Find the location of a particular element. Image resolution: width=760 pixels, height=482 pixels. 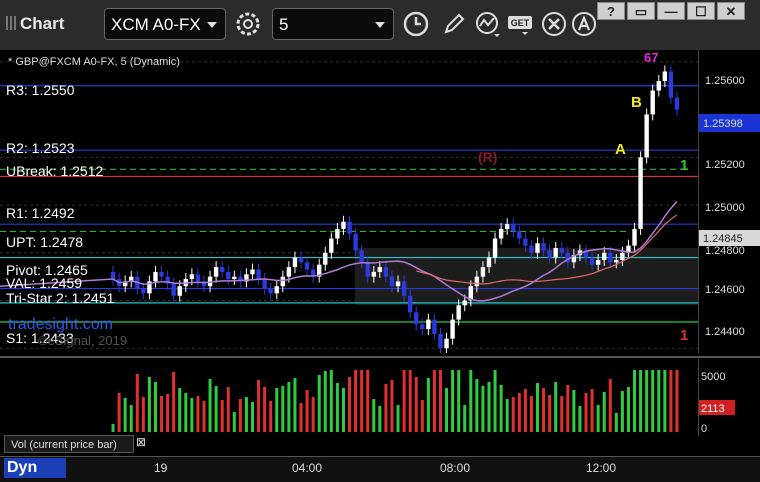

last-price: 1.25398 is located at coordinates (723, 124).